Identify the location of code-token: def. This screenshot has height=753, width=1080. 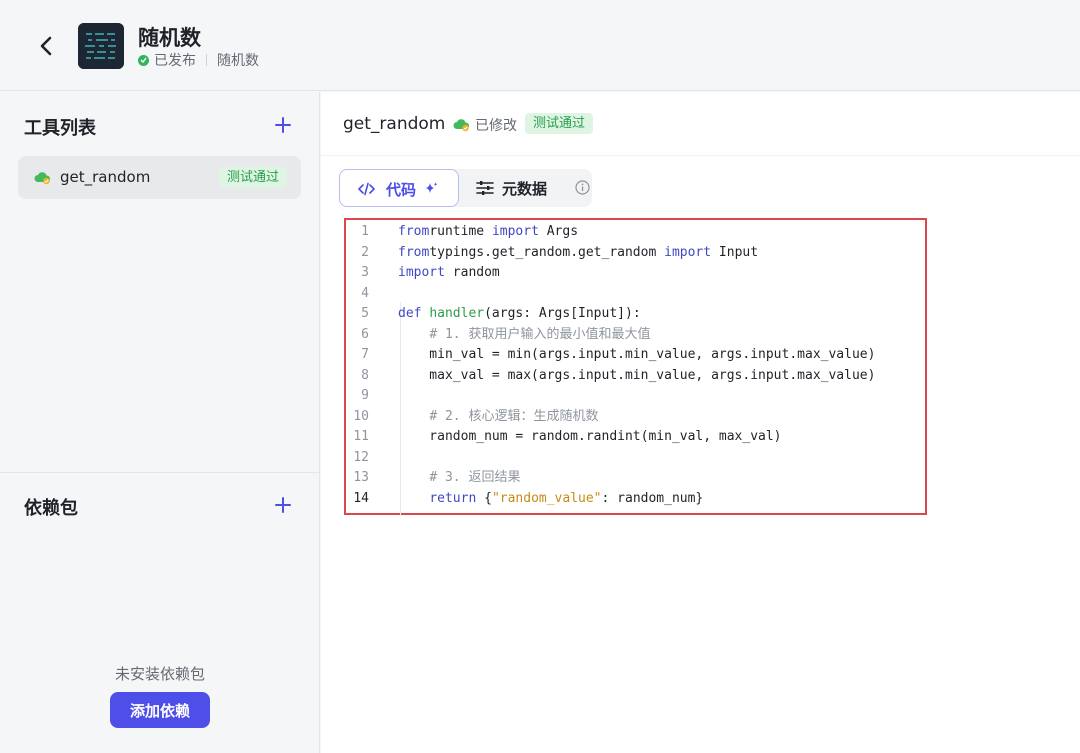
(410, 313).